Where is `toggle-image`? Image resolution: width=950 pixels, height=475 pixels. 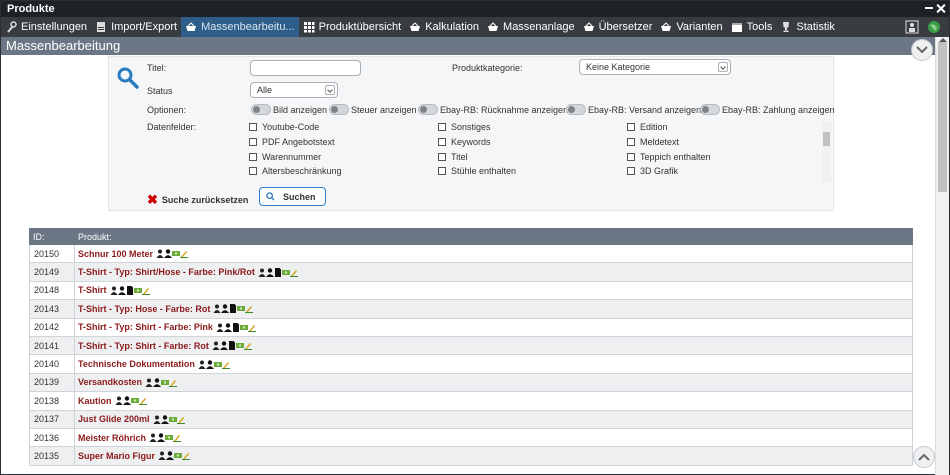 toggle-image is located at coordinates (261, 109).